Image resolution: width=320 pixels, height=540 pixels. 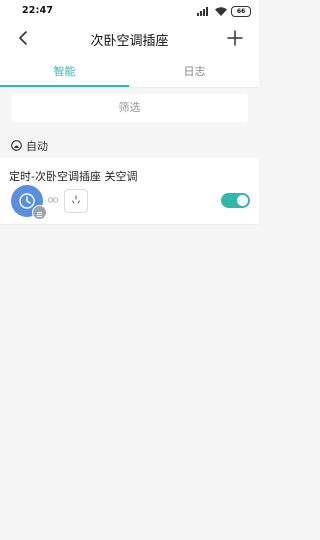 I want to click on socket-device-icon, so click(x=76, y=201).